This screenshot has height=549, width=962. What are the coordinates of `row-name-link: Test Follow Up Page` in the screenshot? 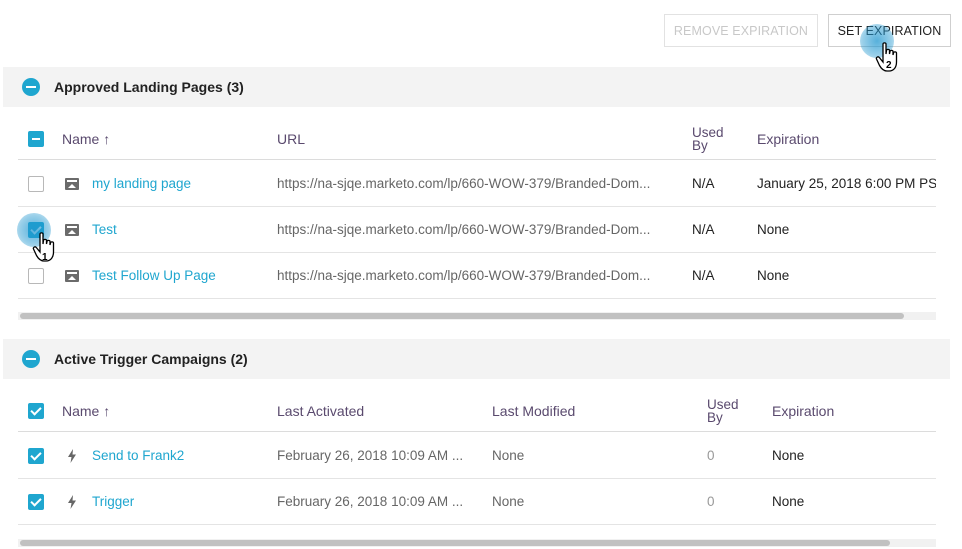 It's located at (154, 275).